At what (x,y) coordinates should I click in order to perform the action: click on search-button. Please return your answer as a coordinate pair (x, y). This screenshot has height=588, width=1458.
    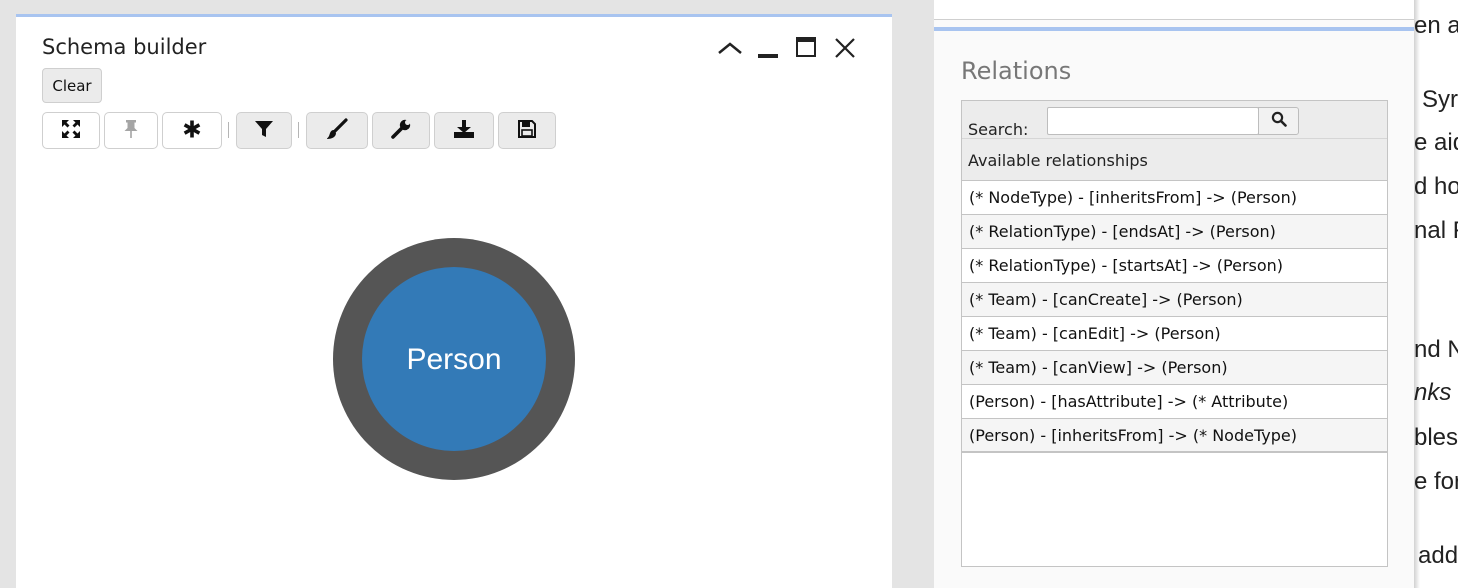
    Looking at the image, I should click on (1278, 121).